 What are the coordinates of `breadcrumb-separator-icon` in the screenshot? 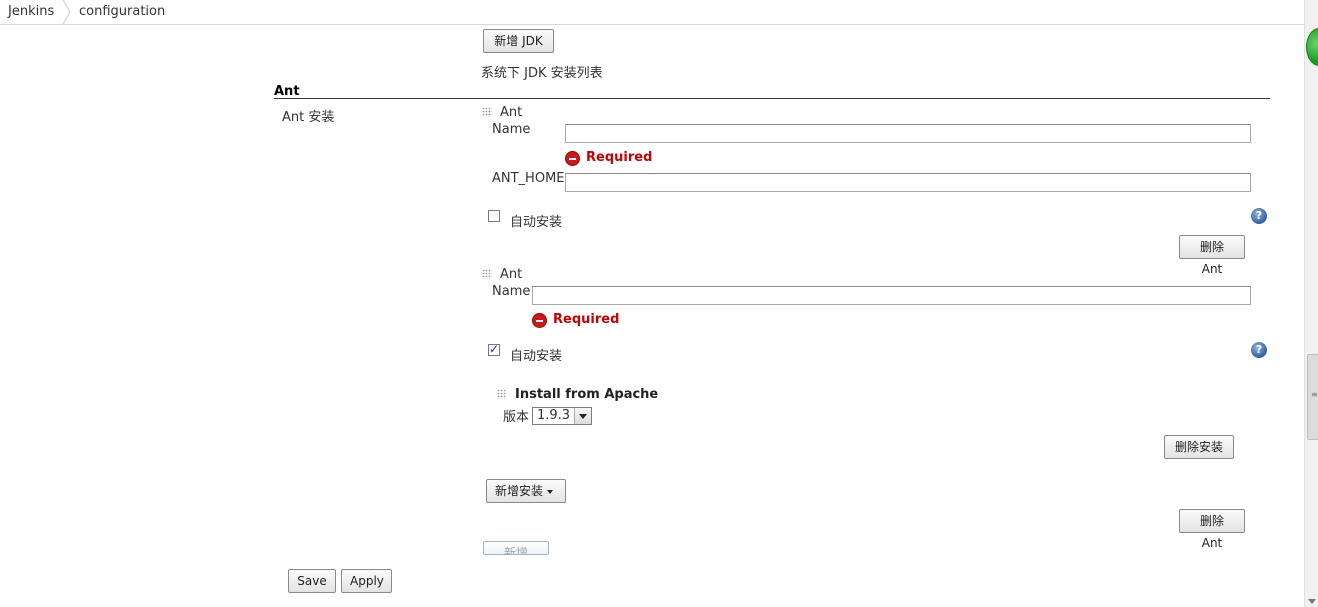 It's located at (66, 12).